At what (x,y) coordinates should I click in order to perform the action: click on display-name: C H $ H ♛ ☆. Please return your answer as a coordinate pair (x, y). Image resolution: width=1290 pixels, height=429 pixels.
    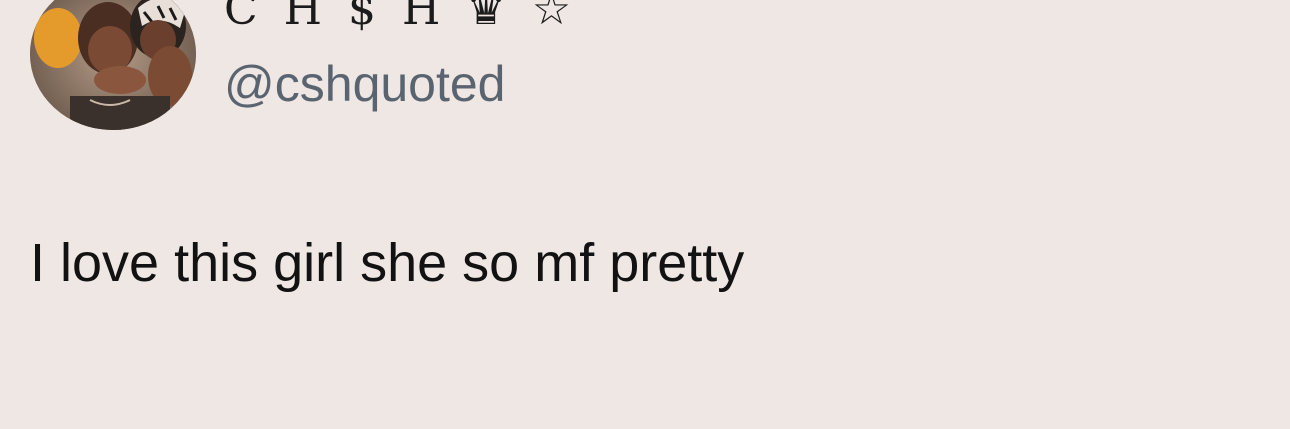
    Looking at the image, I should click on (400, 20).